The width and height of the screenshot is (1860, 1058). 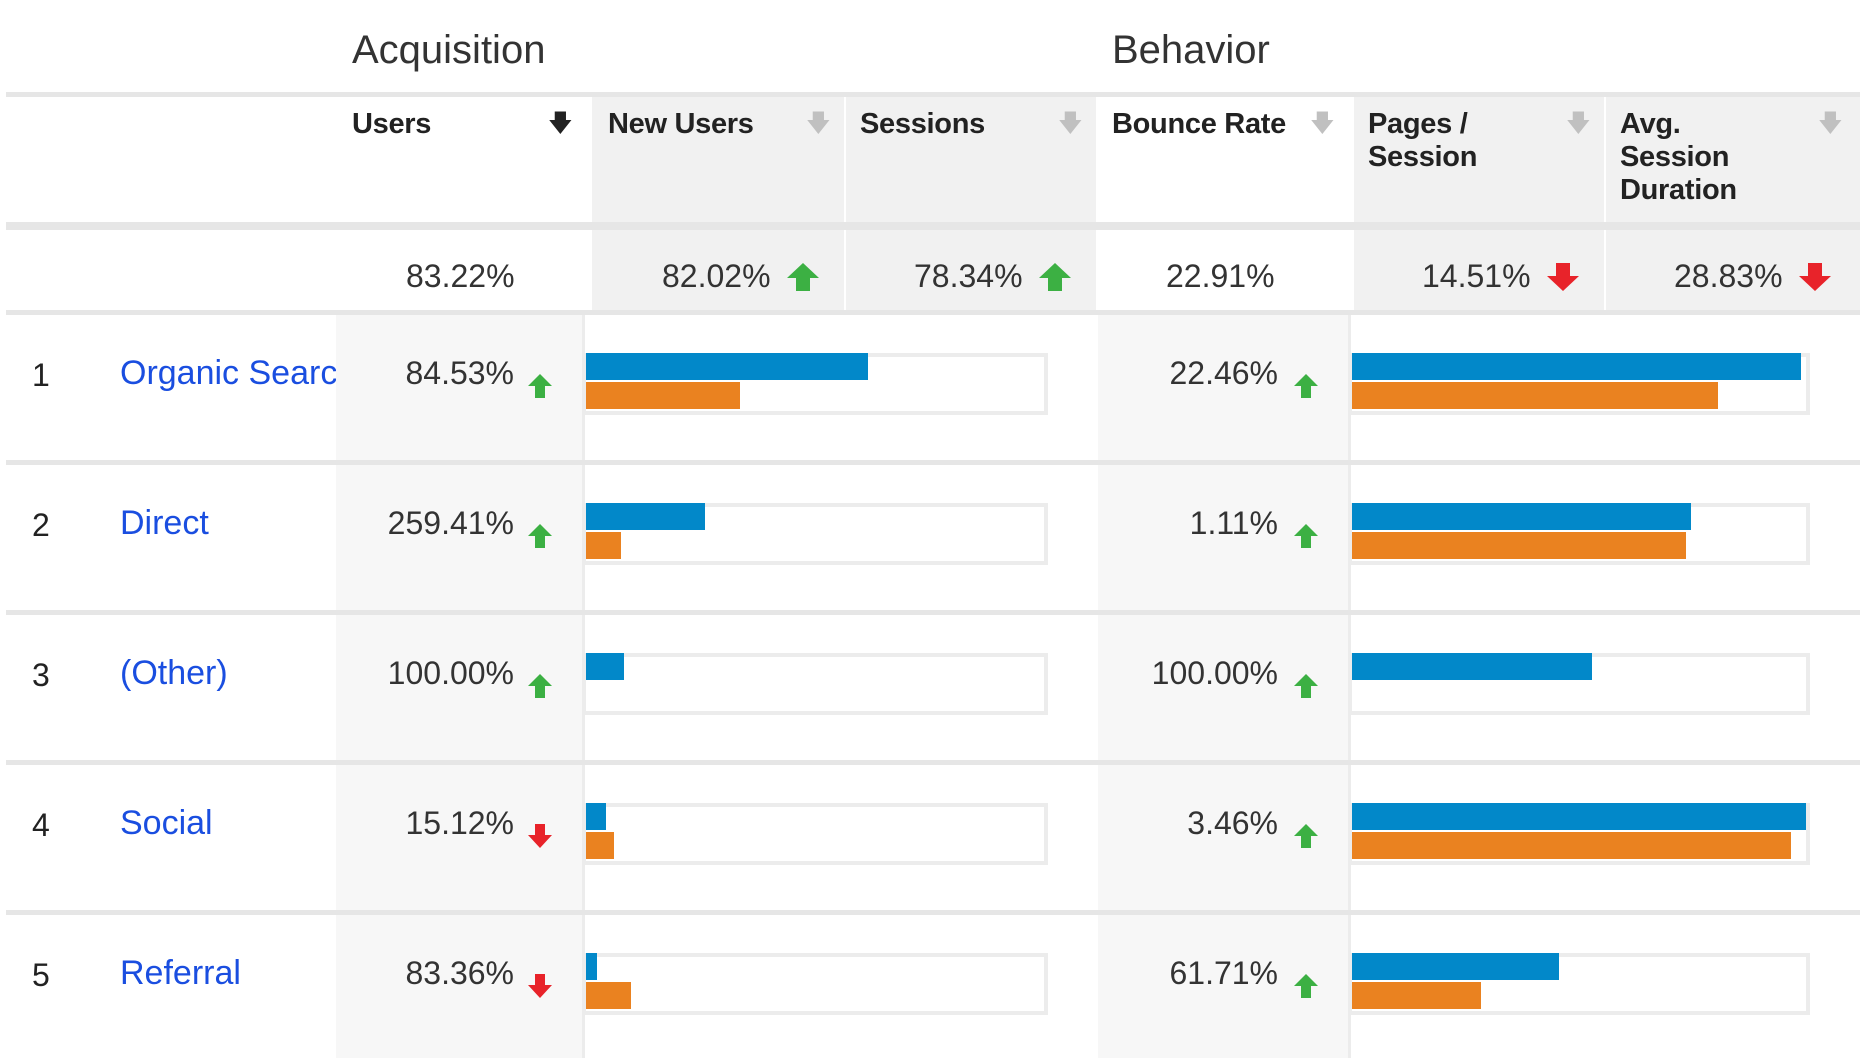 I want to click on channel-link: (Other), so click(x=174, y=673).